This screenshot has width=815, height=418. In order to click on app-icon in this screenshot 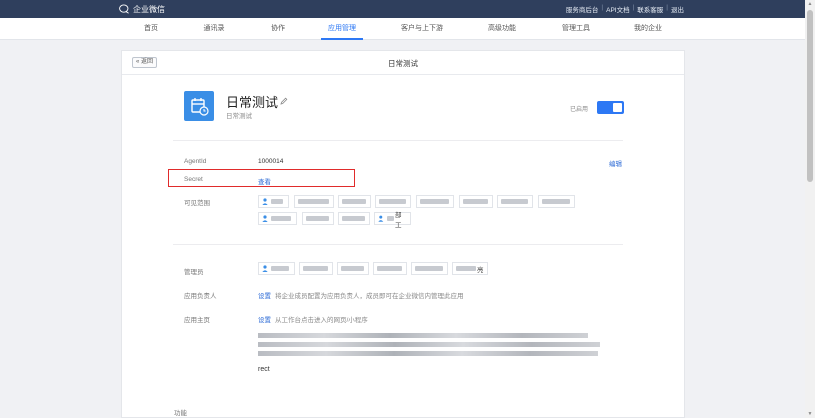, I will do `click(199, 106)`.